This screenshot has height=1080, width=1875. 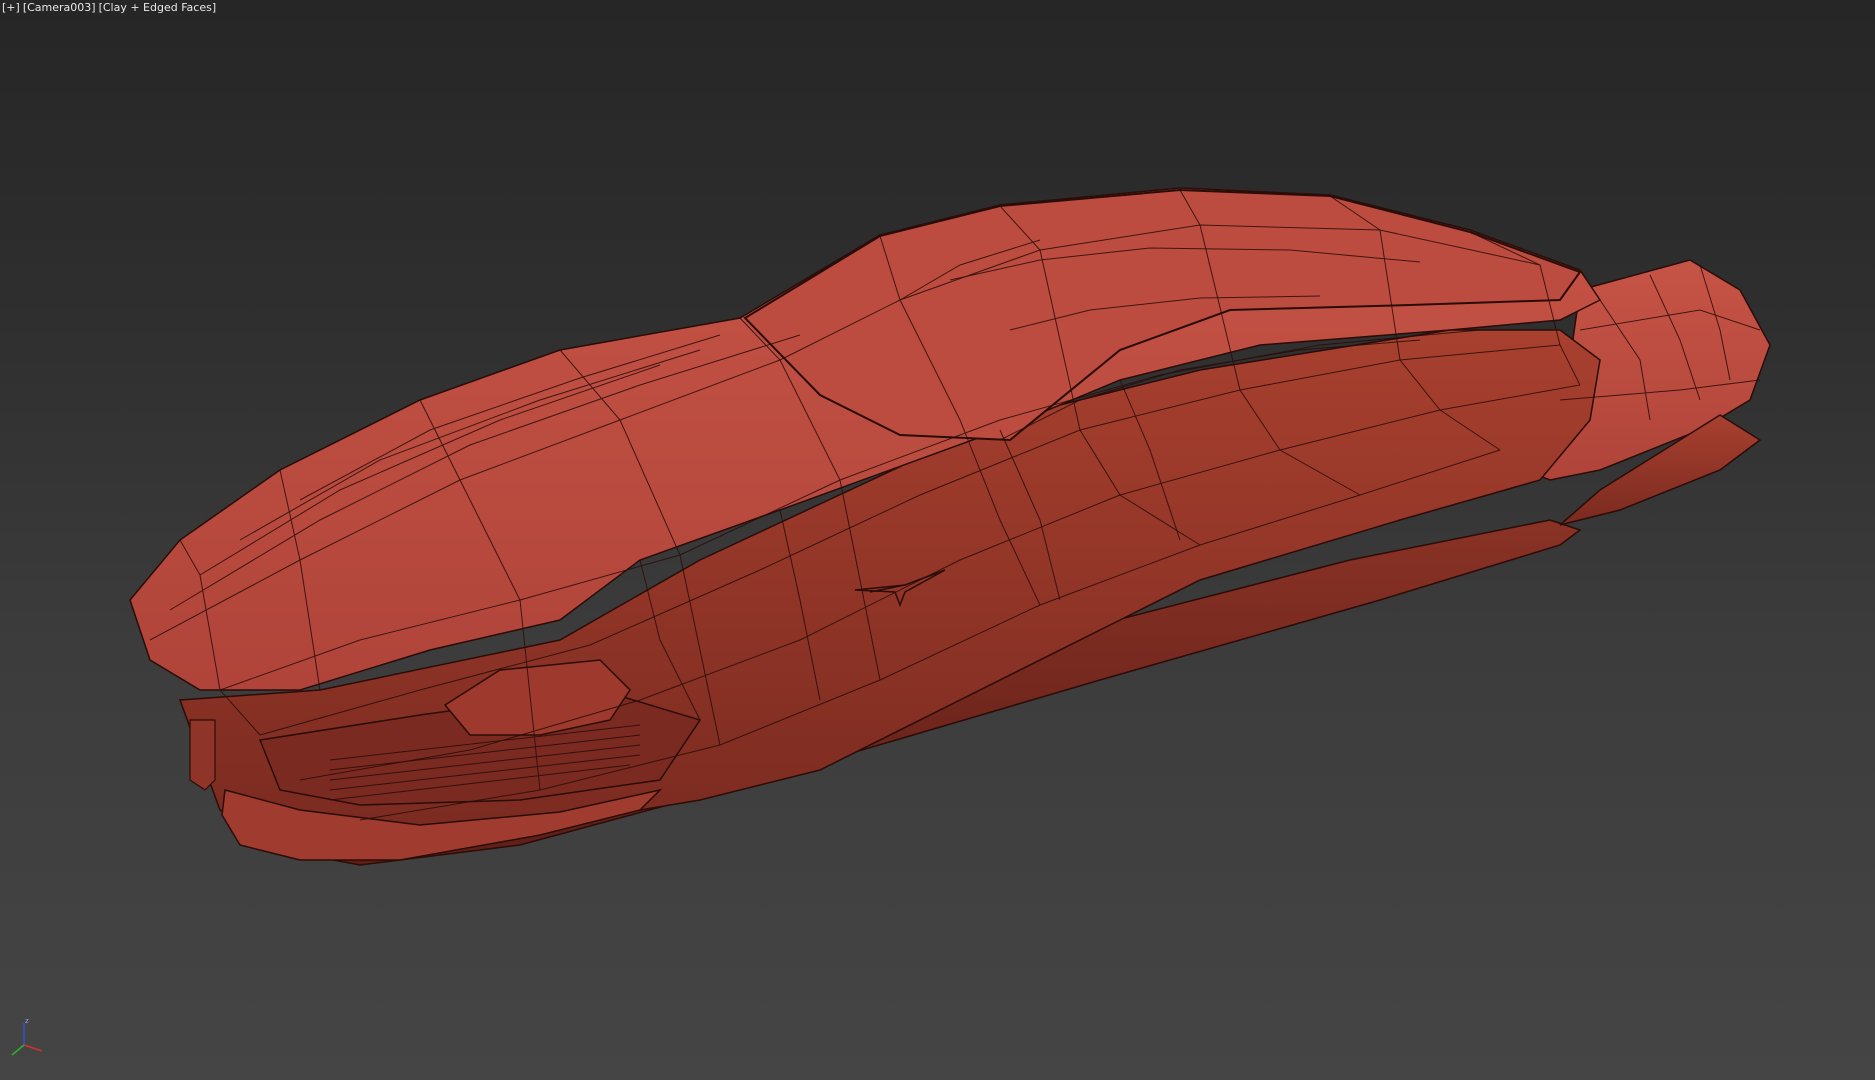 I want to click on axis-gizmo-icon: z, so click(x=27, y=1036).